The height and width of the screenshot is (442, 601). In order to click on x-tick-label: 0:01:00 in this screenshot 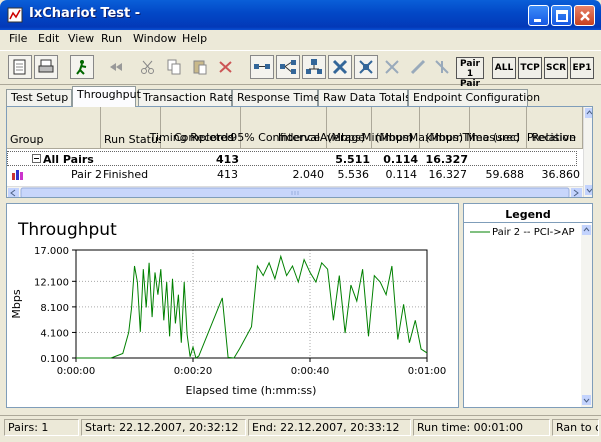, I will do `click(427, 371)`.